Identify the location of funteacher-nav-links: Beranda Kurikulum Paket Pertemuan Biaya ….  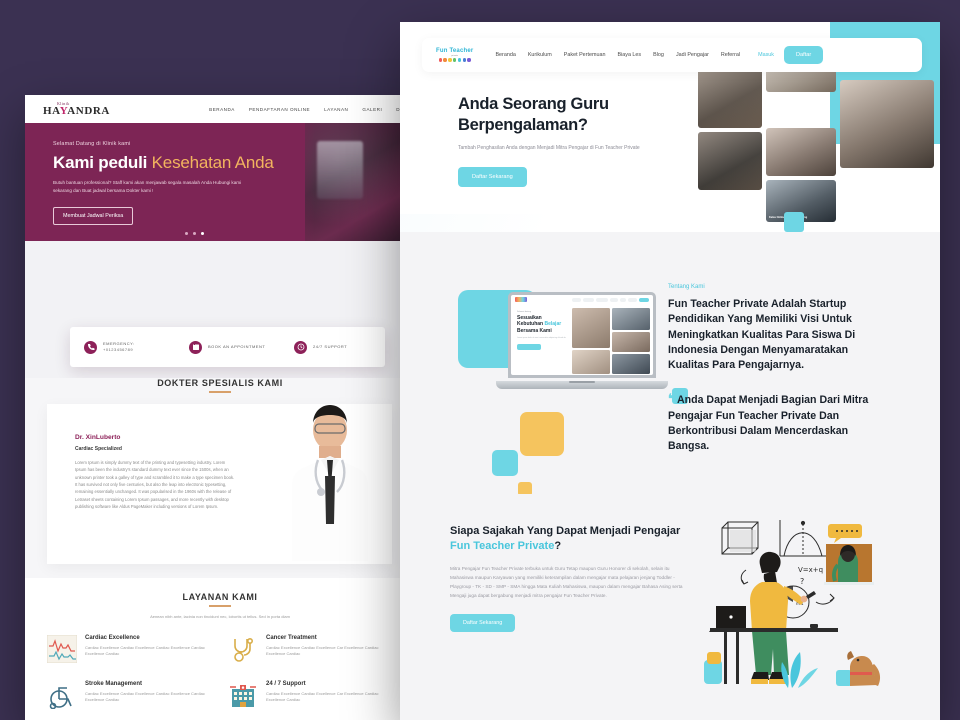
(634, 55).